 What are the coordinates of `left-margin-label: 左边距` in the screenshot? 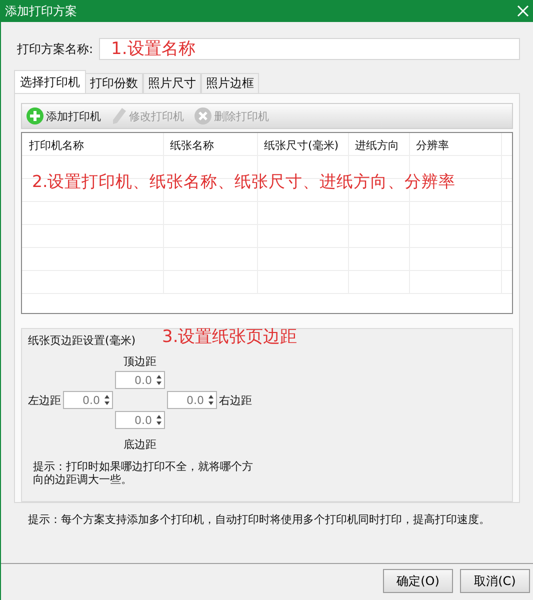 It's located at (44, 400).